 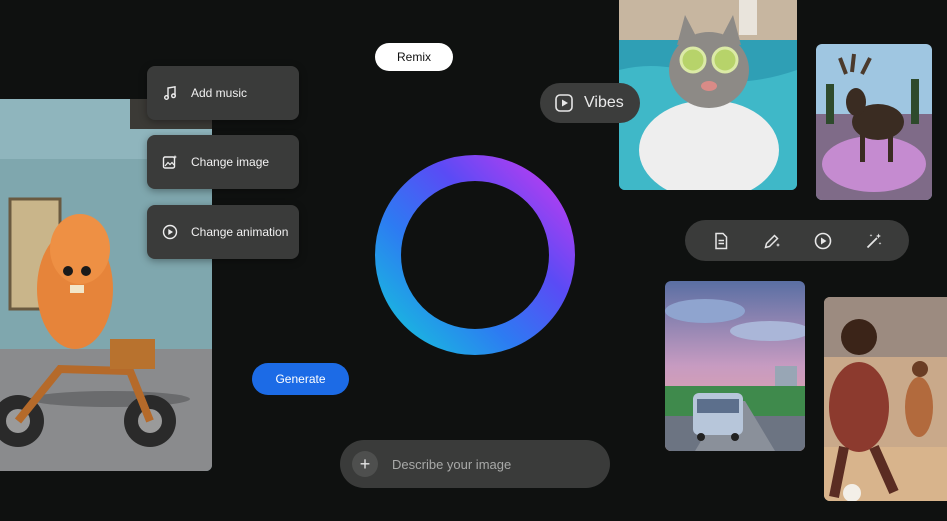 I want to click on vibes-chip: Vibes, so click(x=590, y=103).